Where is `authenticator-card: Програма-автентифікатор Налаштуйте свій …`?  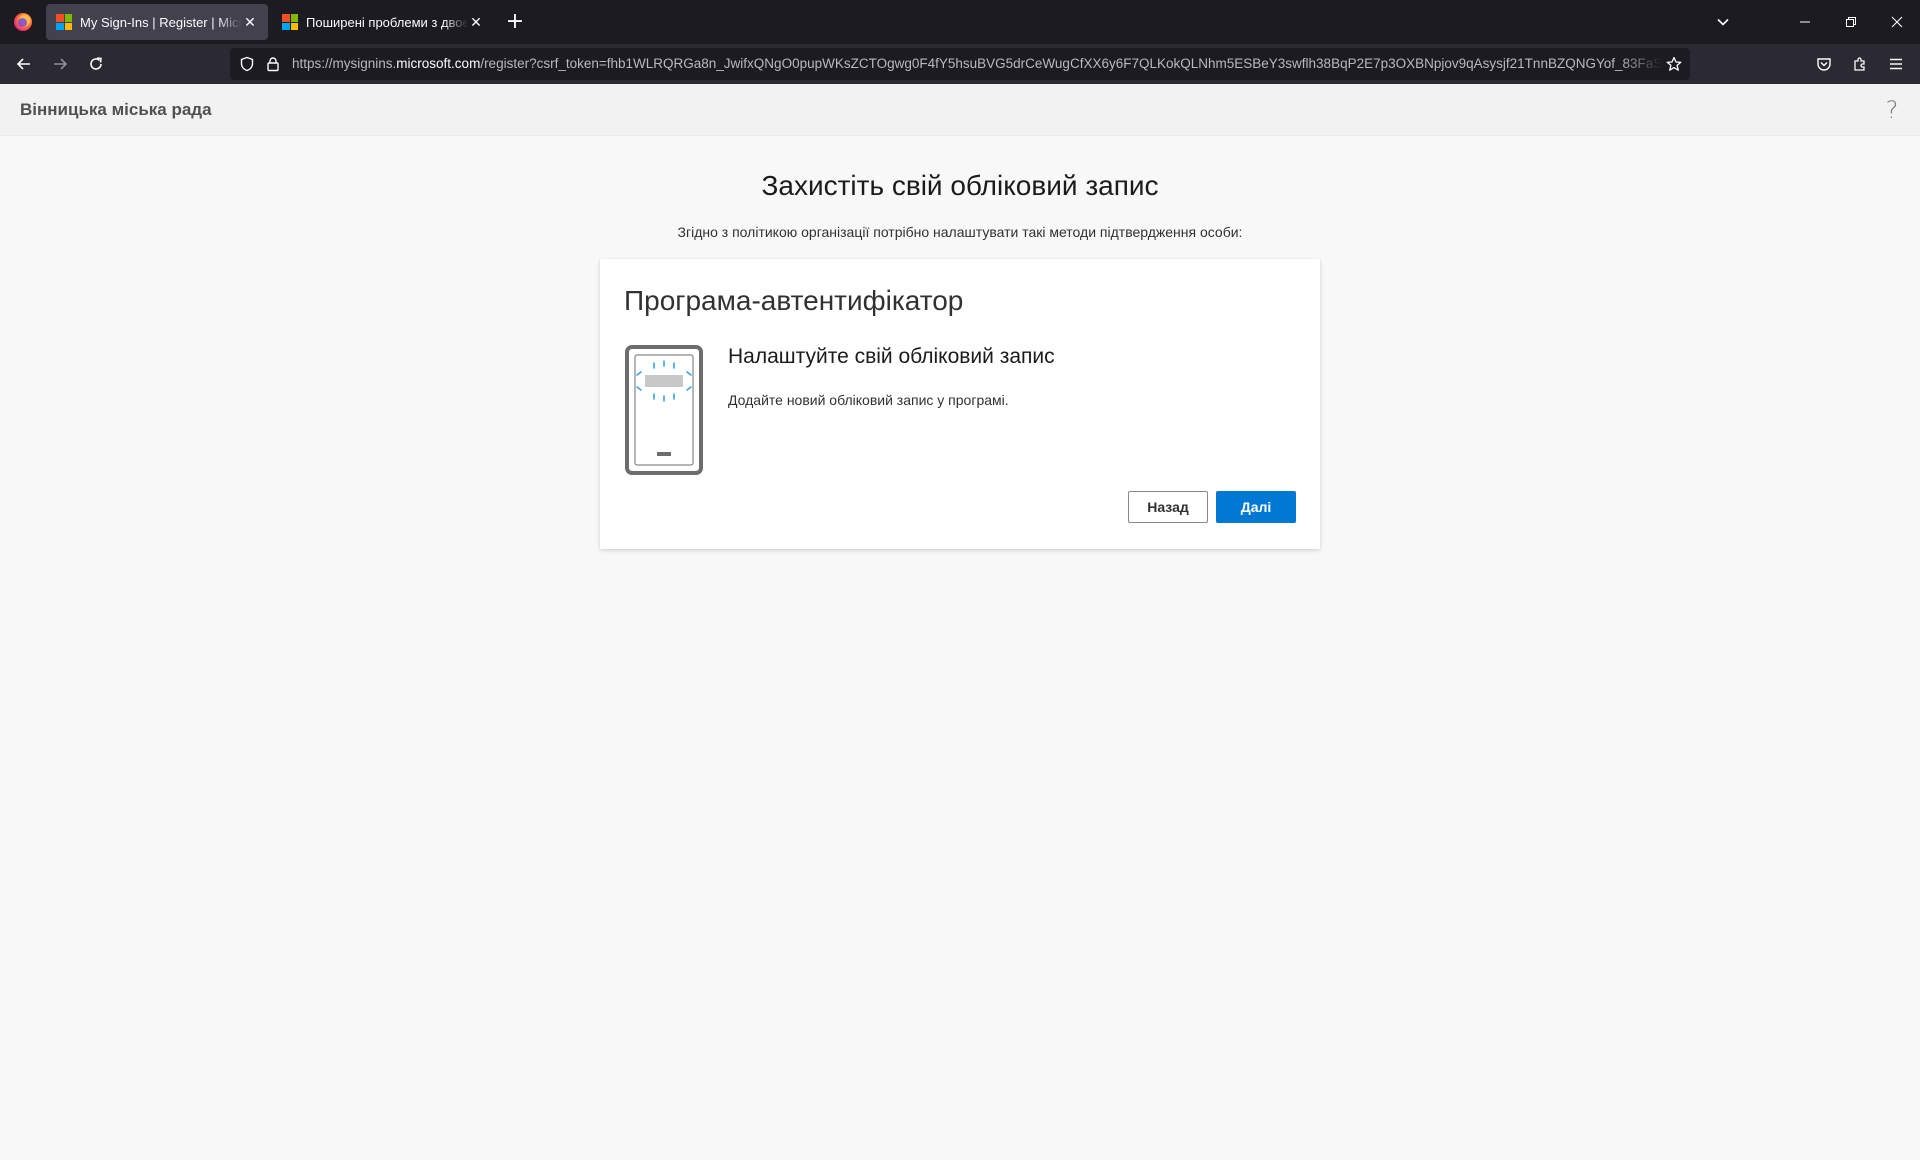
authenticator-card: Програма-автентифікатор Налаштуйте свій … is located at coordinates (960, 404).